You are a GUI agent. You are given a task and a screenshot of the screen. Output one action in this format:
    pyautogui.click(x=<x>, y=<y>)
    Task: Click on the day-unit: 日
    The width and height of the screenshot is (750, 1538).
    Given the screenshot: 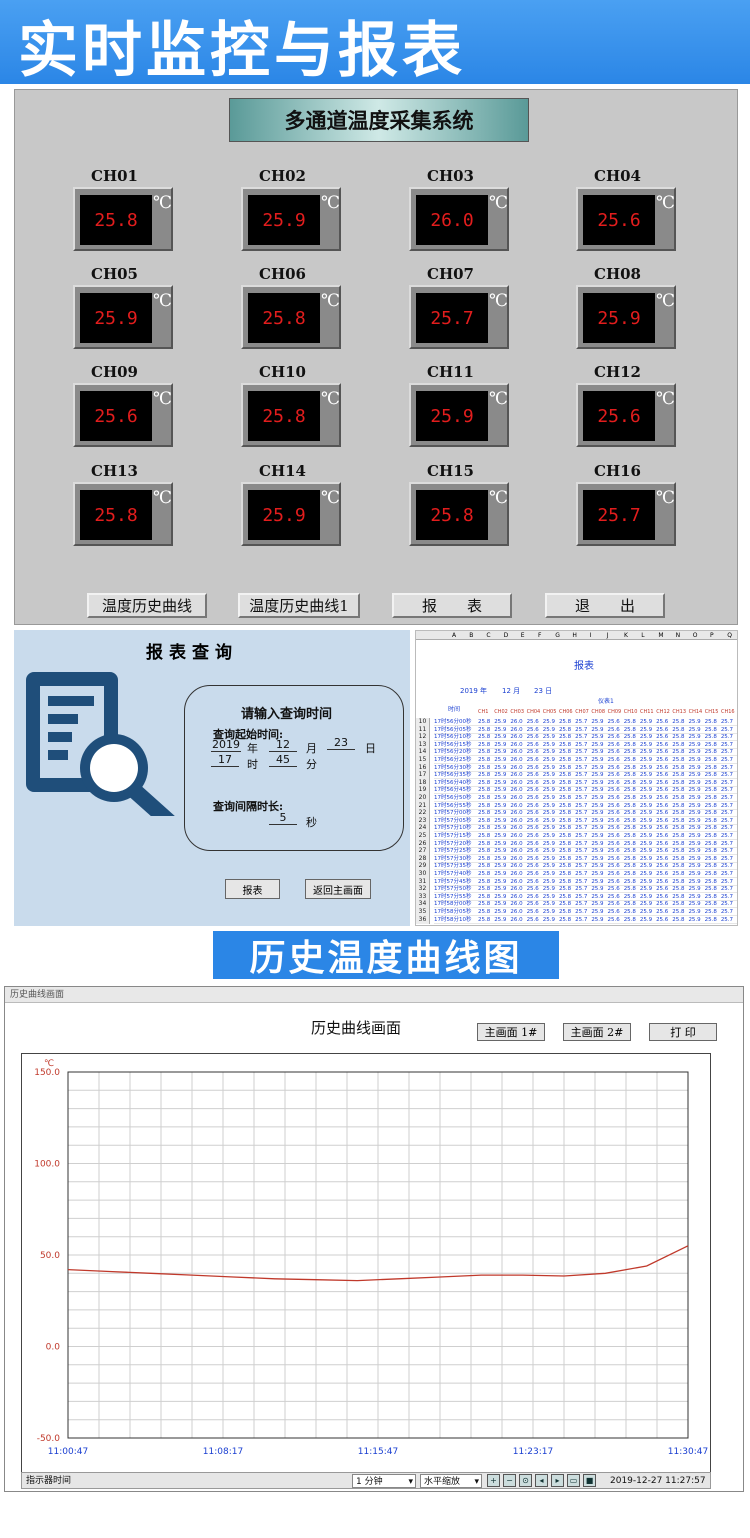 What is the action you would take?
    pyautogui.click(x=370, y=748)
    